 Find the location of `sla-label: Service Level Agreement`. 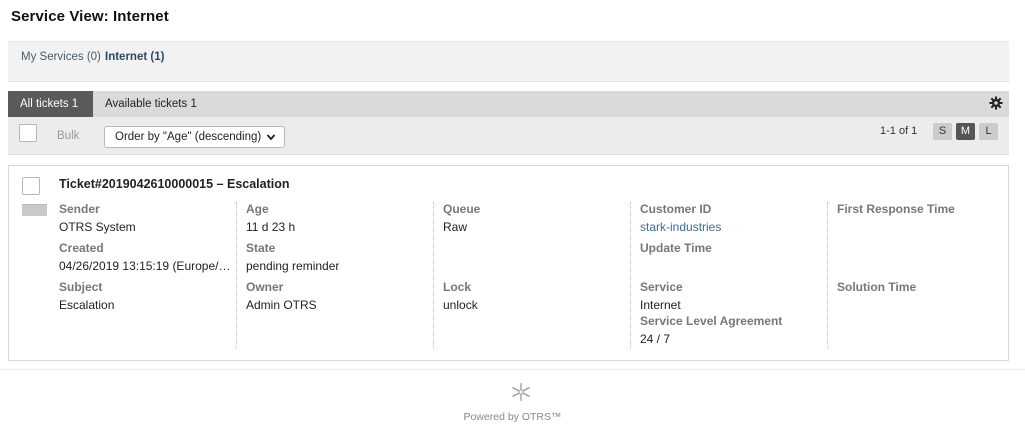

sla-label: Service Level Agreement is located at coordinates (711, 321).